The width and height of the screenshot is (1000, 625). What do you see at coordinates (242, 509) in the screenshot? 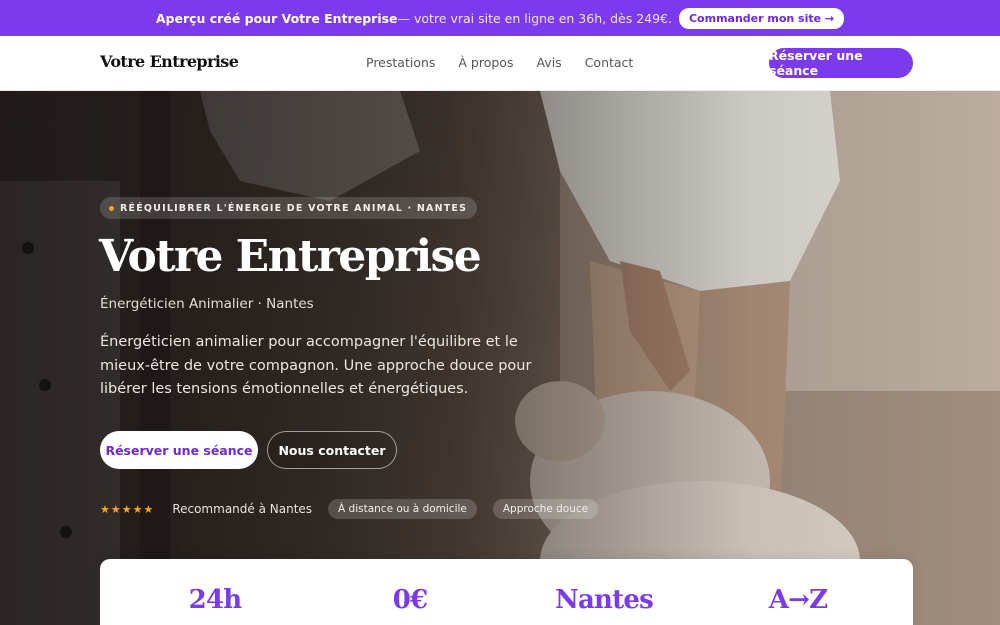
I see `rating-text: Recommandé à Nantes` at bounding box center [242, 509].